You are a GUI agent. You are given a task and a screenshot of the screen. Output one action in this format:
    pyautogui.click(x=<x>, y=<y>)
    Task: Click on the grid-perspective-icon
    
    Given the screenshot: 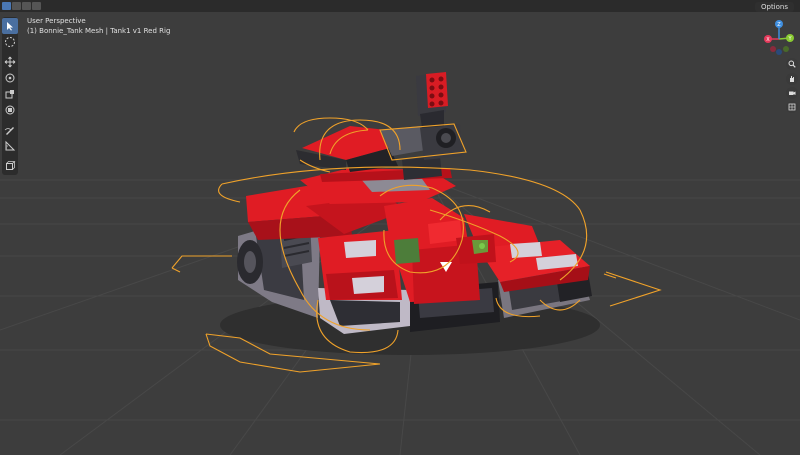 What is the action you would take?
    pyautogui.click(x=792, y=107)
    